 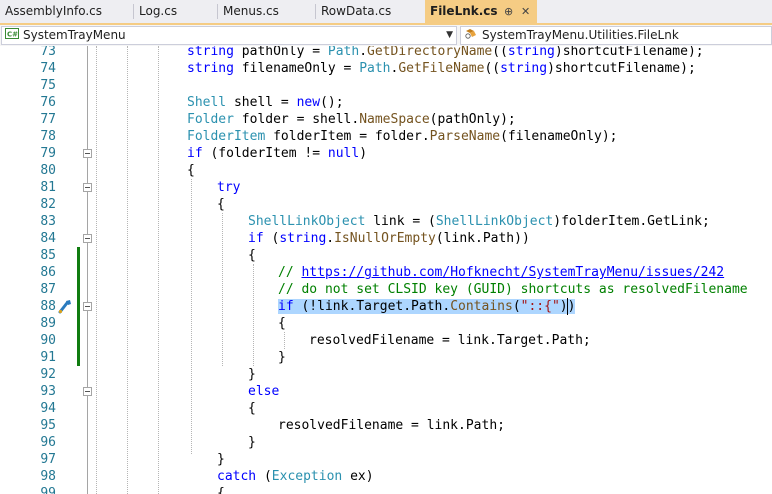 I want to click on line-number: 75, so click(x=48, y=85).